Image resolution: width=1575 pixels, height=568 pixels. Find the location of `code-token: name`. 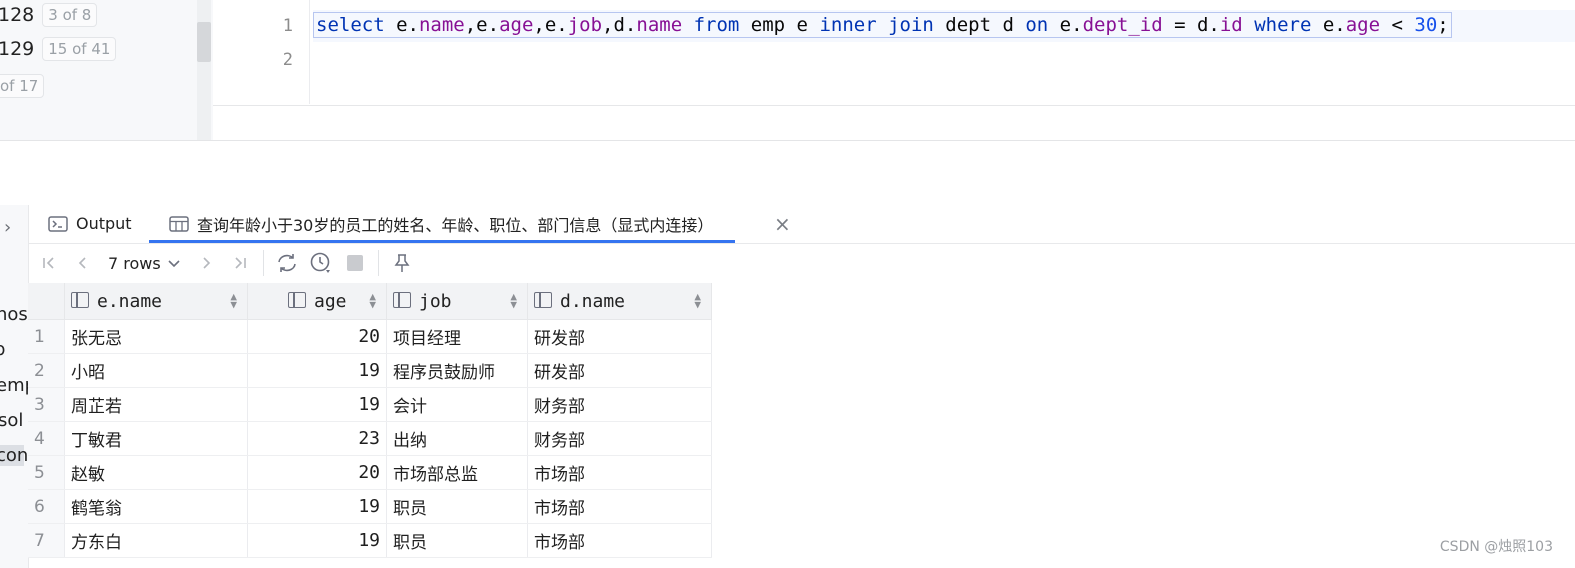

code-token: name is located at coordinates (659, 25).